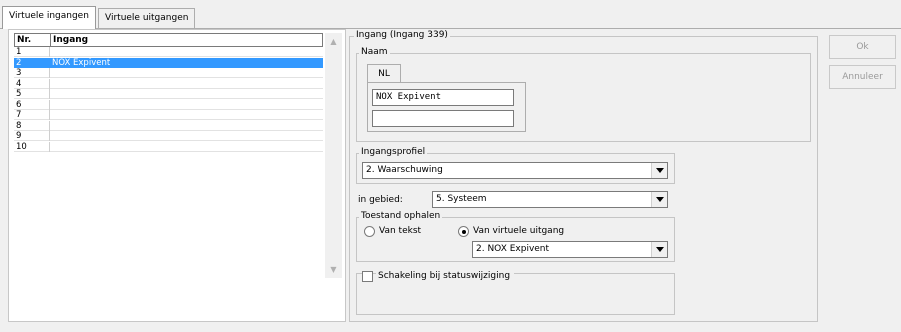  I want to click on gebied-select: 5. Systeem, so click(550, 199).